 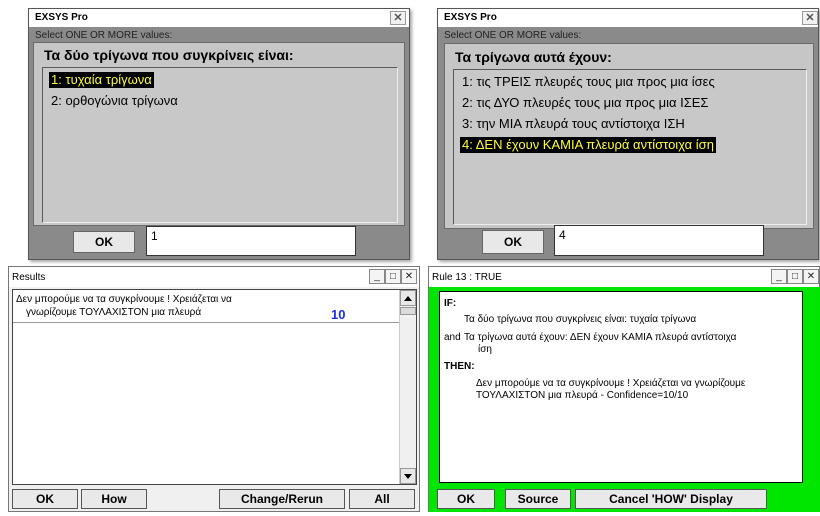 What do you see at coordinates (408, 298) in the screenshot?
I see `scroll-up-icon` at bounding box center [408, 298].